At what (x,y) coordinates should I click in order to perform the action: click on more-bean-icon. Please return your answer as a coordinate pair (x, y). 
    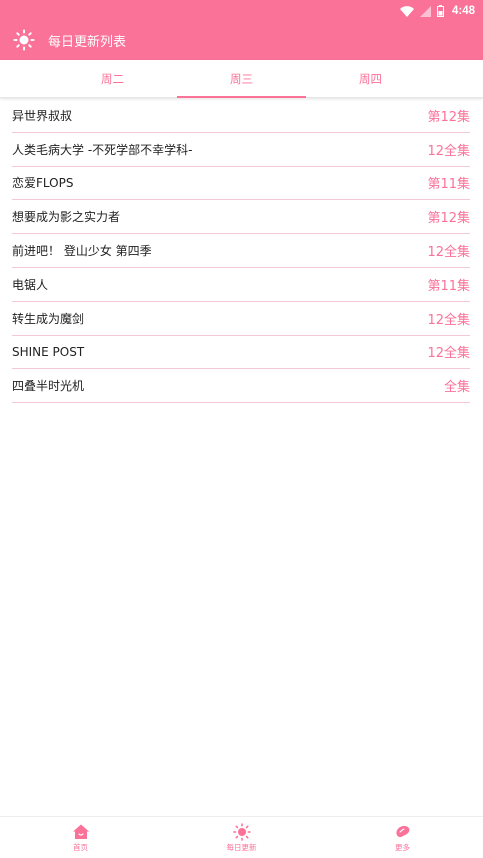
    Looking at the image, I should click on (402, 831).